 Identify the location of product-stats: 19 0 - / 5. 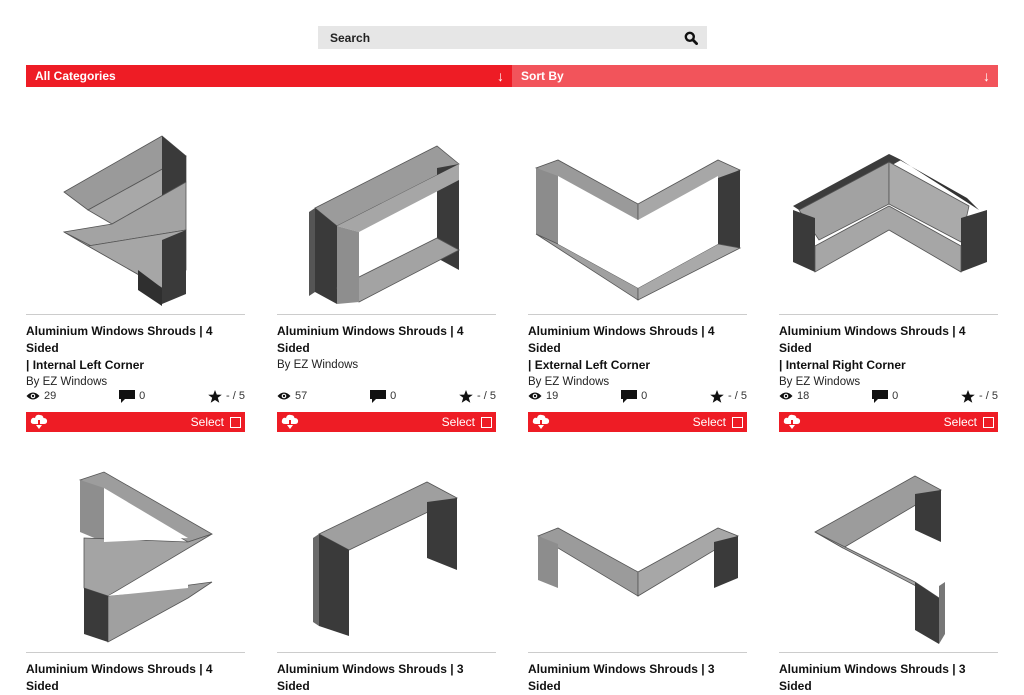
(637, 396).